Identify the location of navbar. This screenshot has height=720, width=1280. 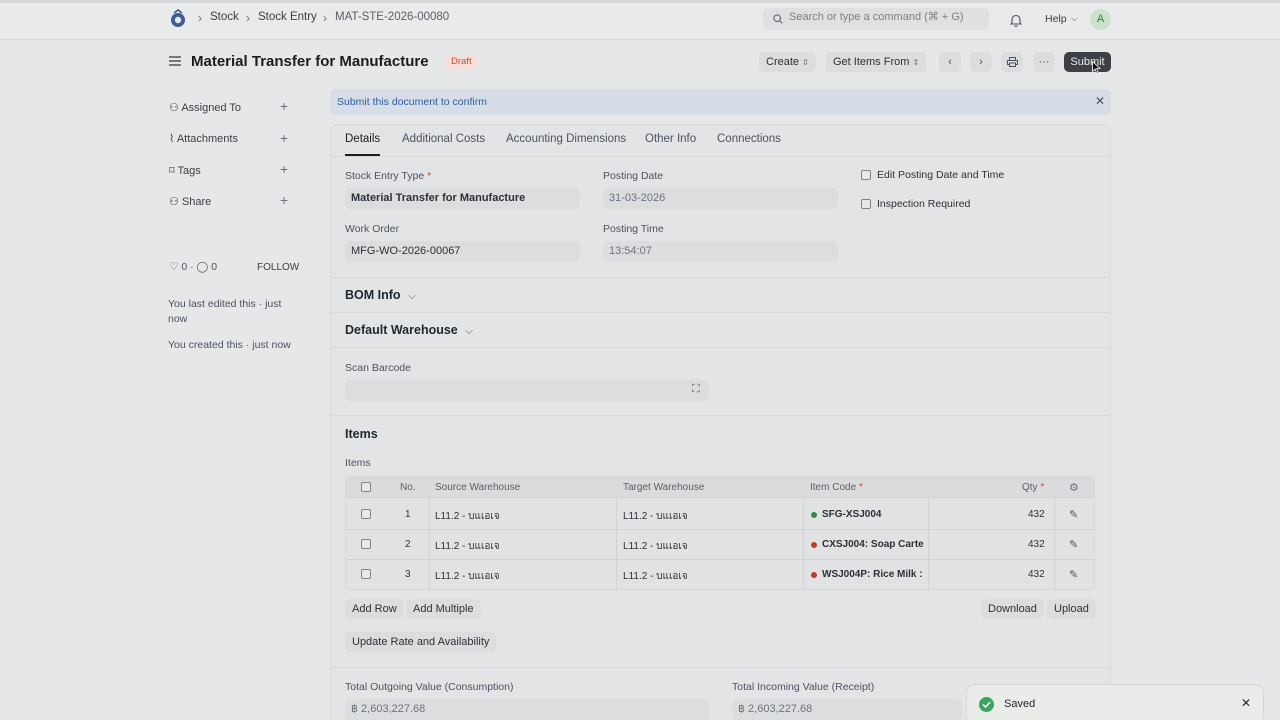
(640, 20).